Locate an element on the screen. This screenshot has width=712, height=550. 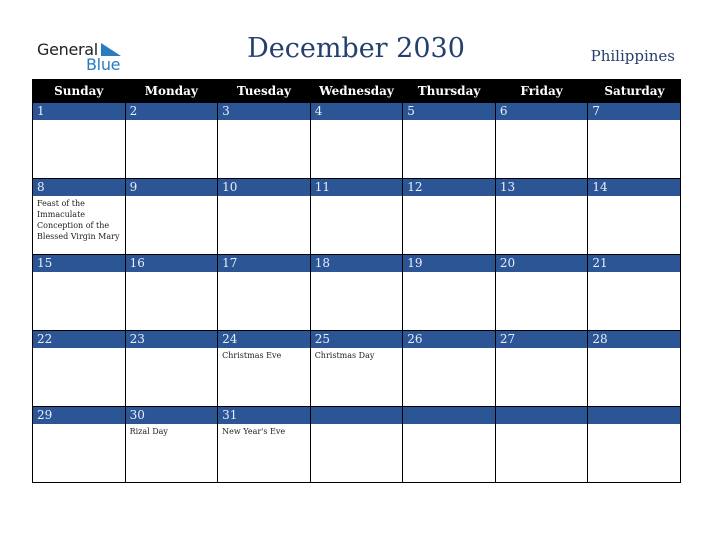
day-number: 21 is located at coordinates (634, 263).